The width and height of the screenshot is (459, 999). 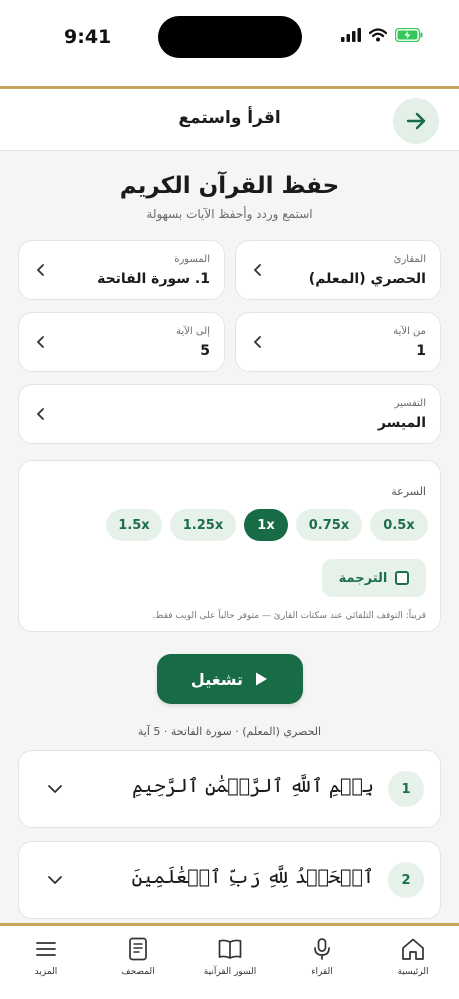 I want to click on translation-toggle: الترجمة, so click(x=374, y=578).